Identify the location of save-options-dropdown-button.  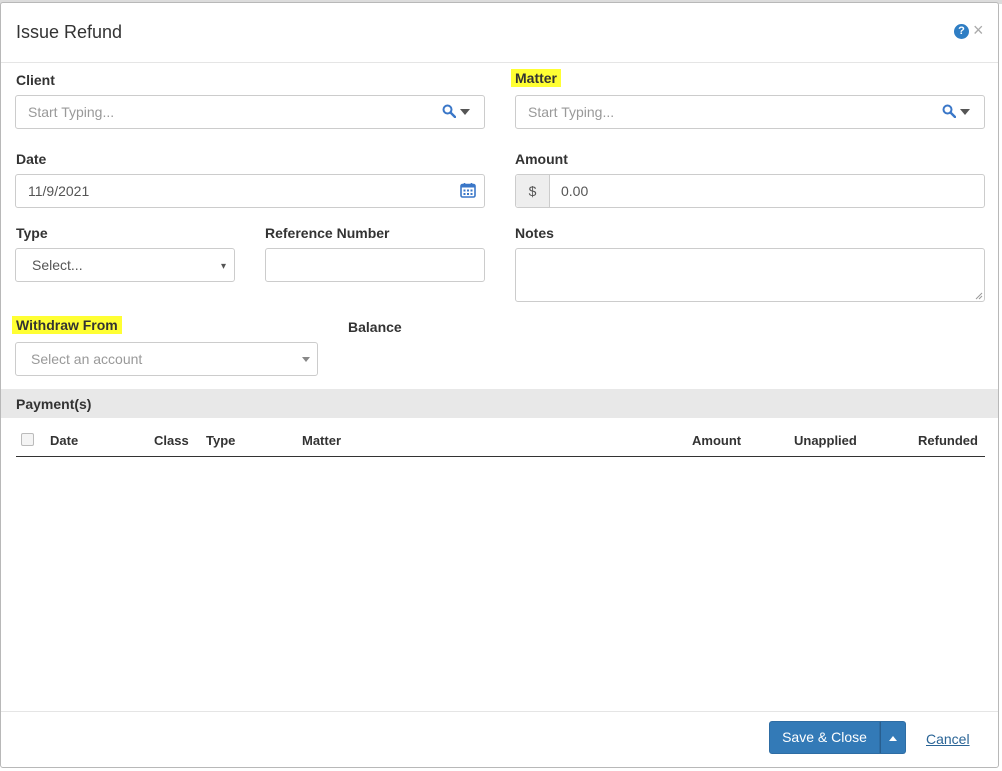
(893, 737).